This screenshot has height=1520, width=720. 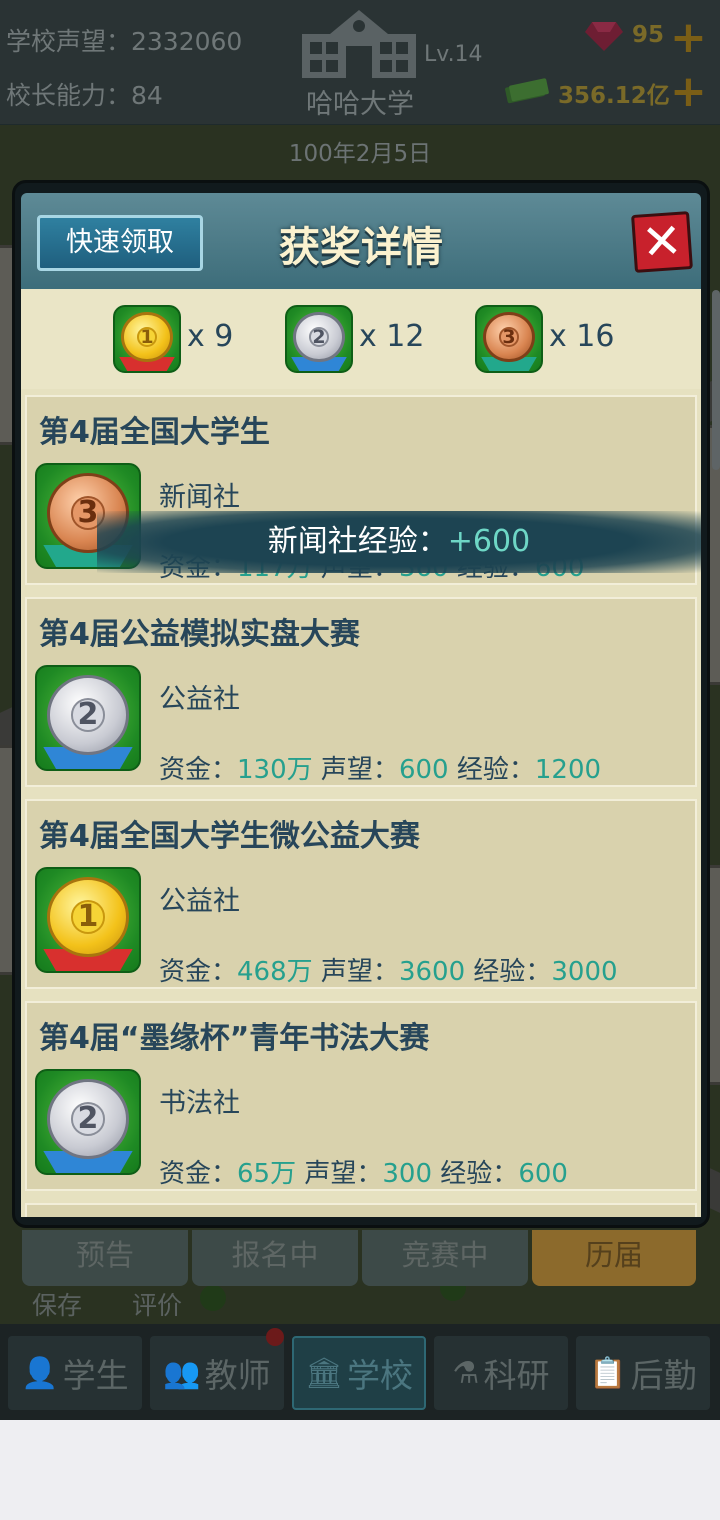 I want to click on school-name: 哈哈大学, so click(x=360, y=104).